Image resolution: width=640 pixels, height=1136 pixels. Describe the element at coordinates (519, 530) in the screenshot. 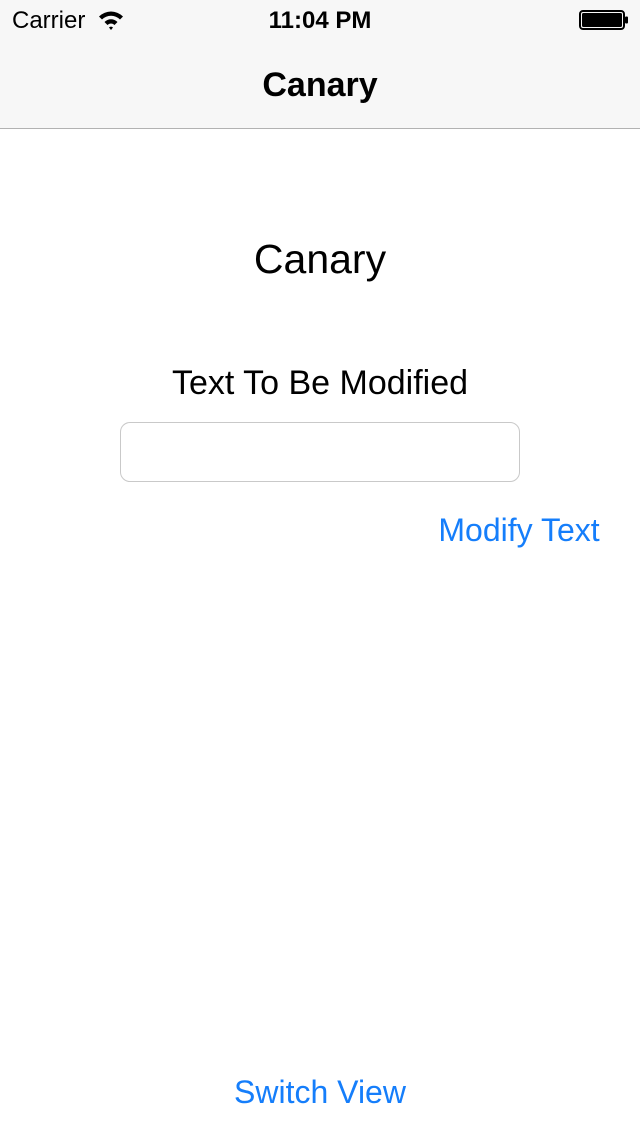

I see `modify-text-button: Modify Text` at that location.